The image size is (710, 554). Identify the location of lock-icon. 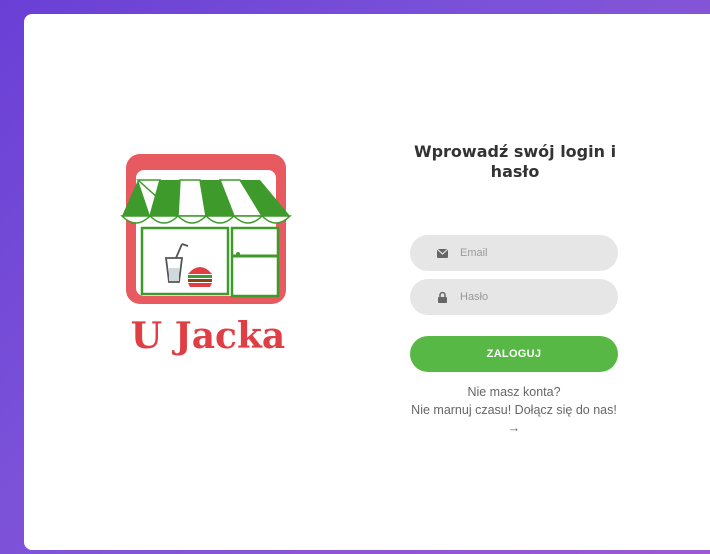
(442, 297).